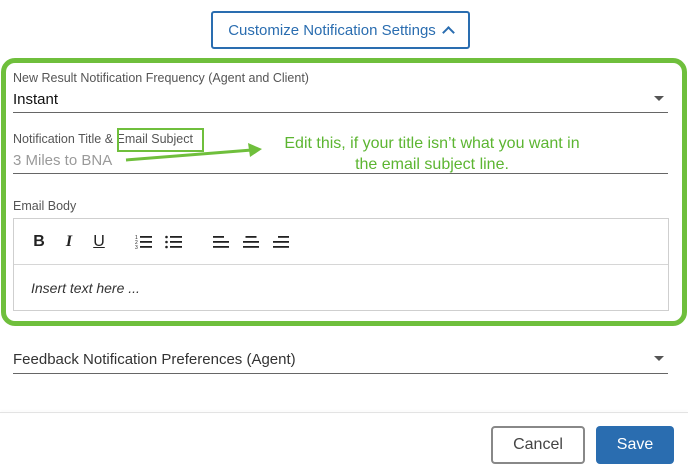  Describe the element at coordinates (99, 242) in the screenshot. I see `underline-button: U` at that location.